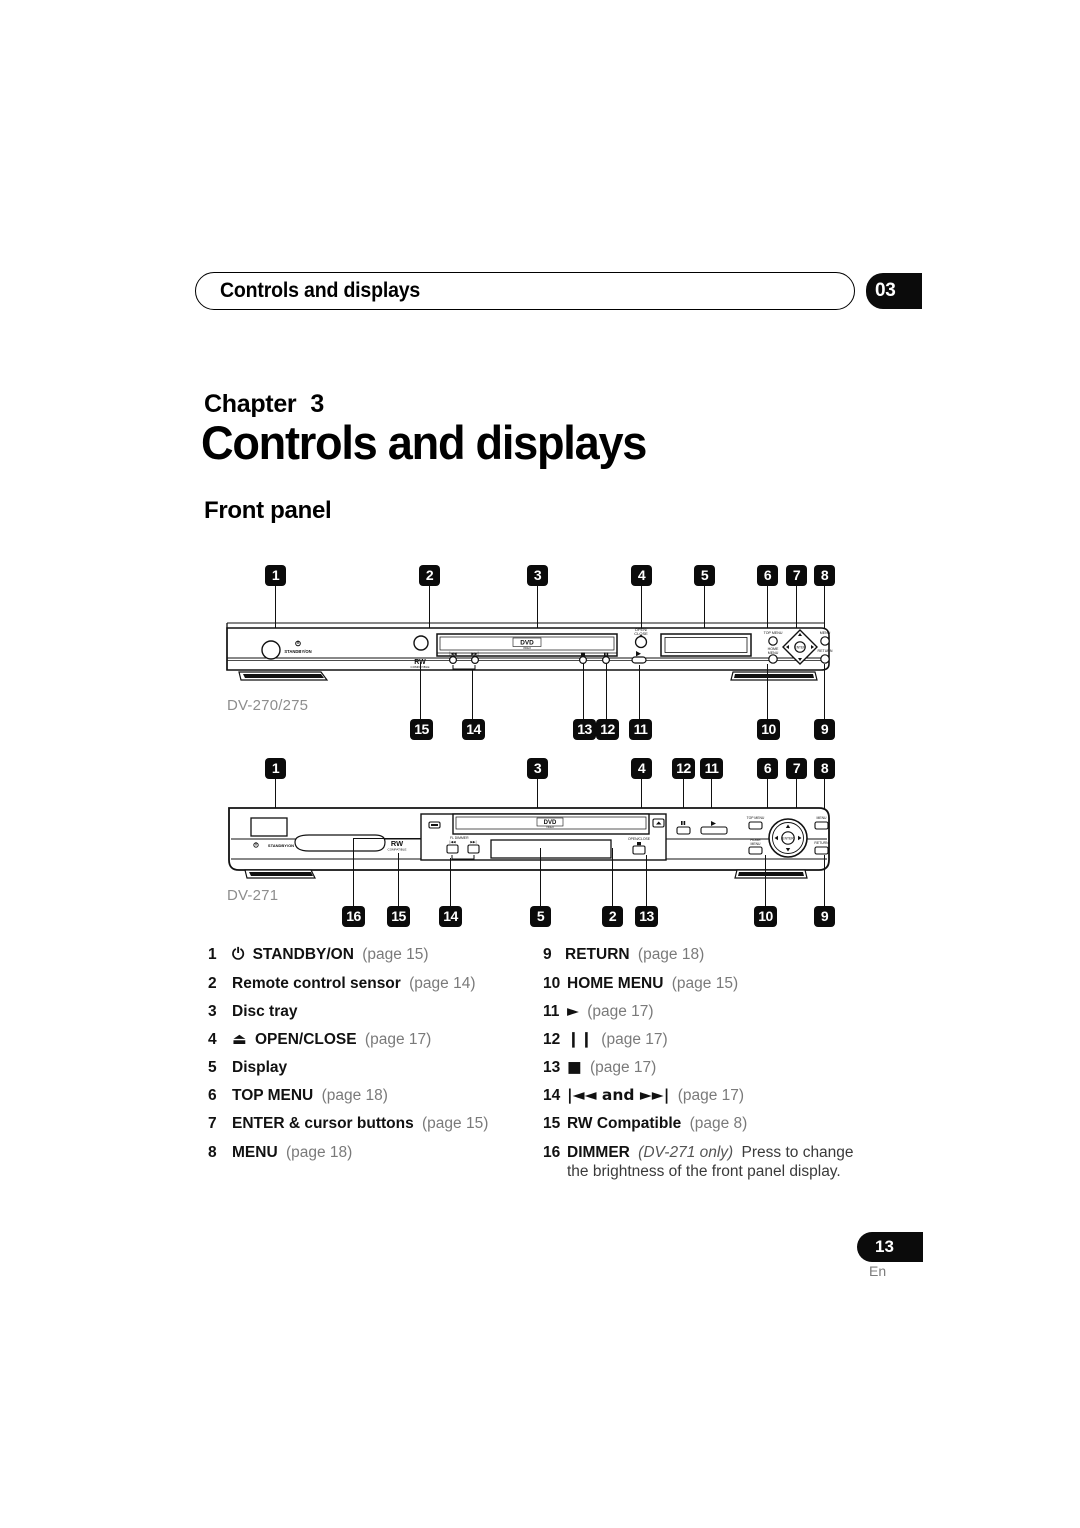 This screenshot has height=1528, width=1080. I want to click on callout-5-bottom-dv271: 5, so click(540, 916).